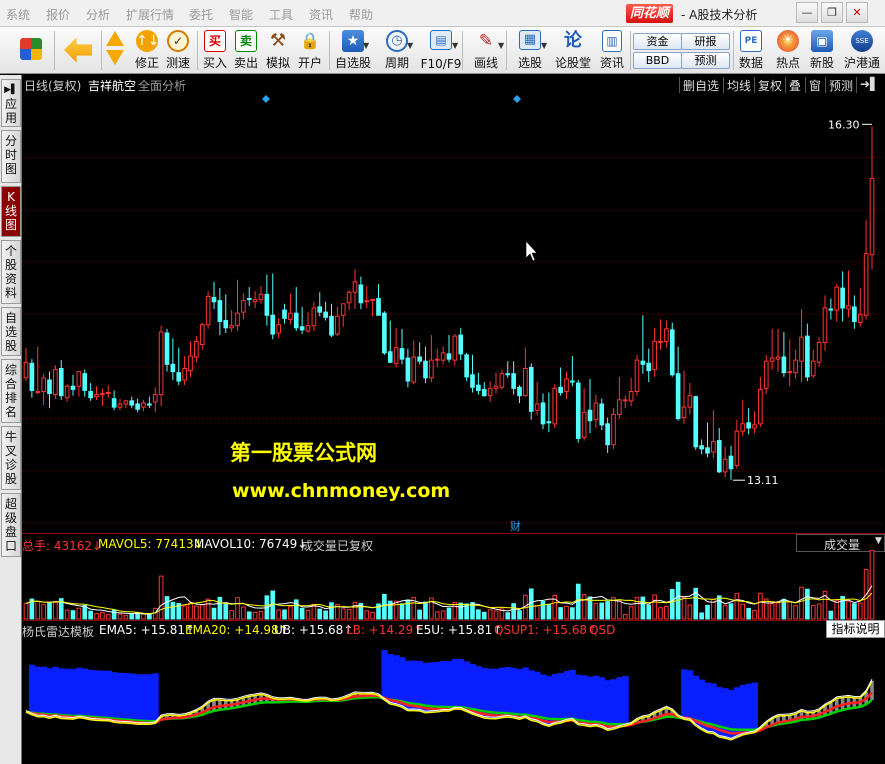  I want to click on period-dropdown-icon: ▼, so click(410, 45).